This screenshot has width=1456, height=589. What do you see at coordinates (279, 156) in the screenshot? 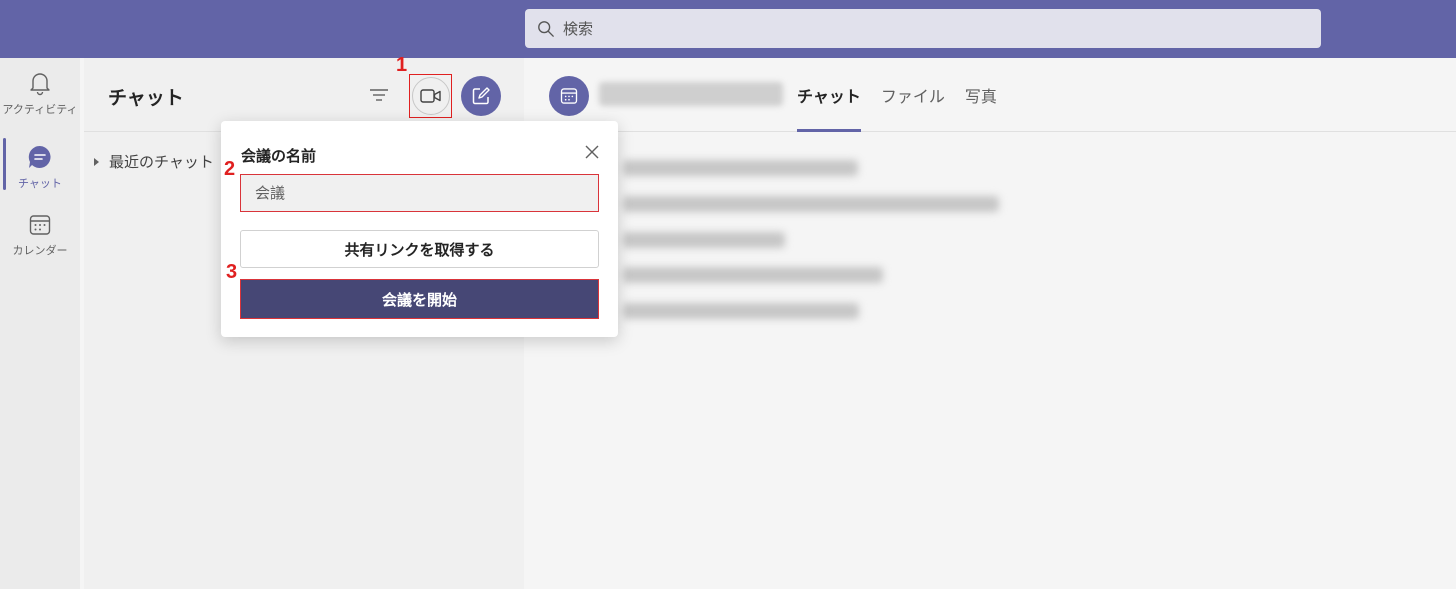
I see `dialog-title: 会議の名前` at bounding box center [279, 156].